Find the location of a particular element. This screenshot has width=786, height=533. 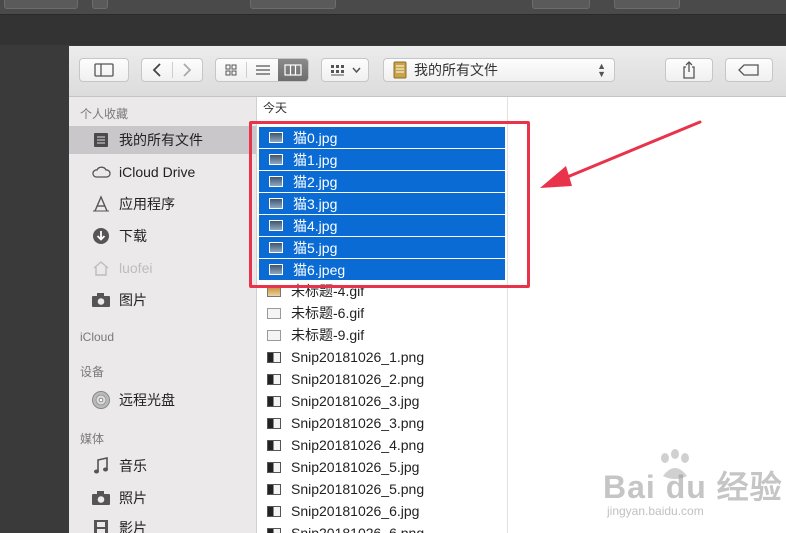

baidu-jingyan-watermark: Bai du 经验 jingyan.baidu.com is located at coordinates (693, 488).